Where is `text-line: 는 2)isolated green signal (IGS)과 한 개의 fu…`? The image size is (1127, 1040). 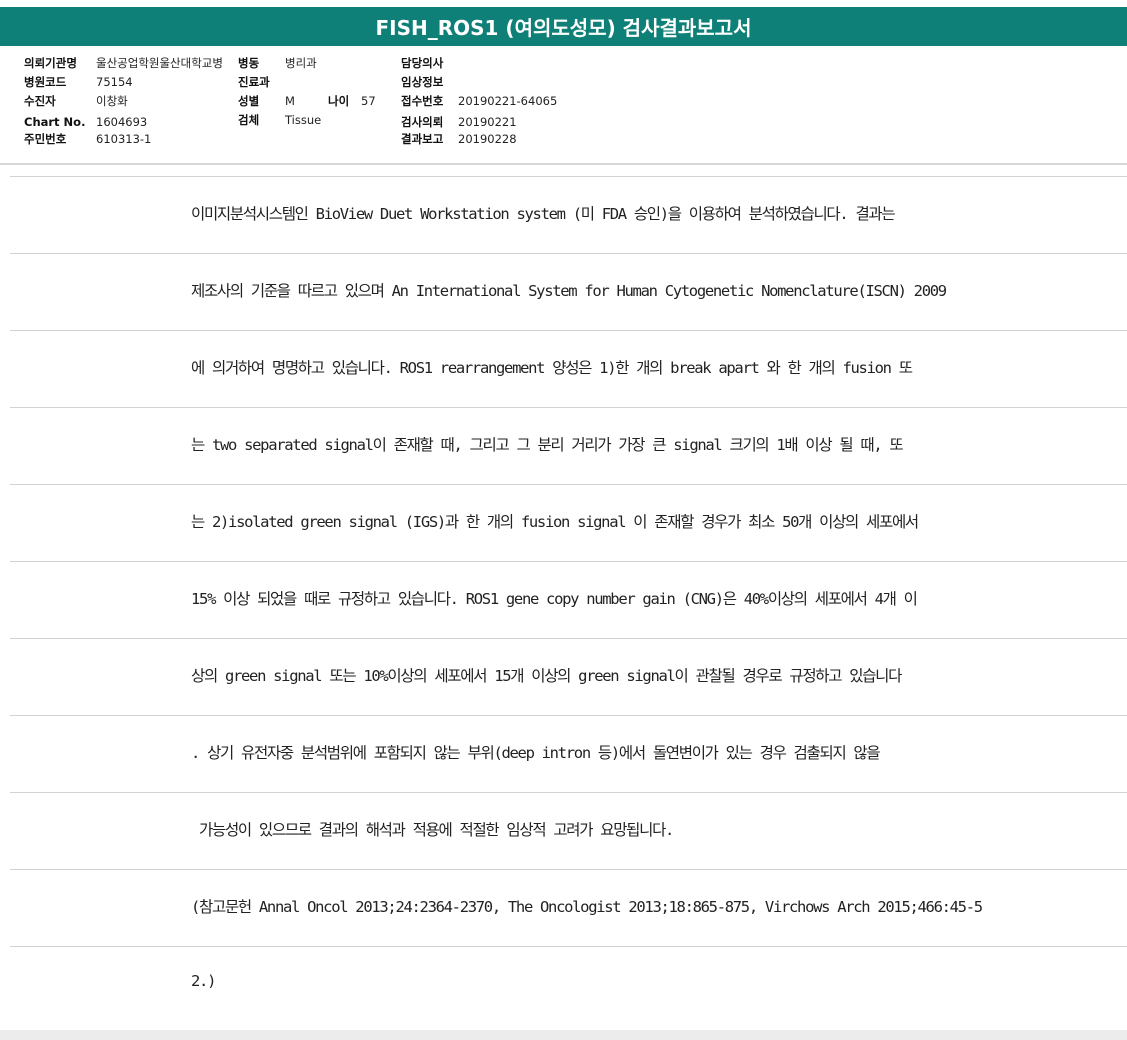 text-line: 는 2)isolated green signal (IGS)과 한 개의 fu… is located at coordinates (568, 522).